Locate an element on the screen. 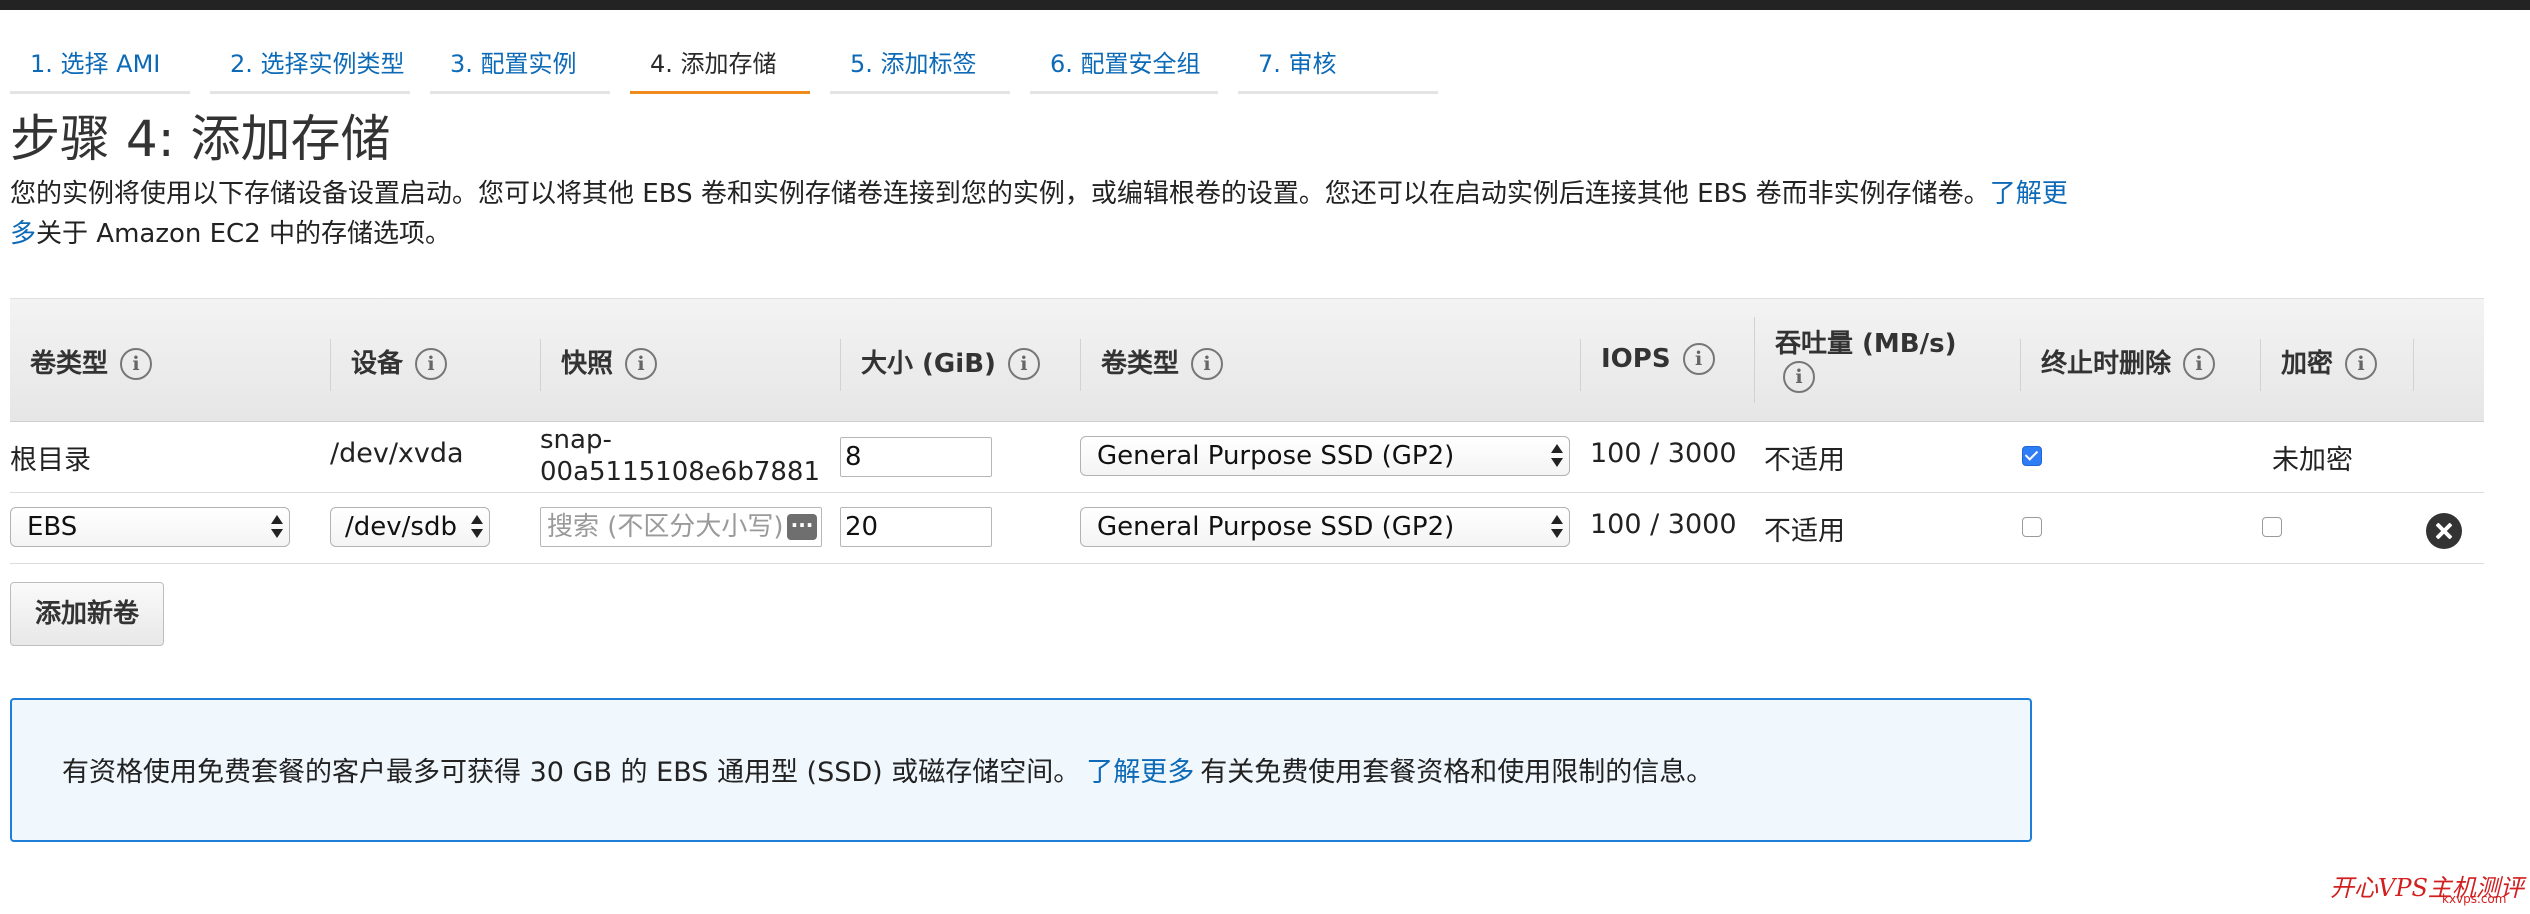 Image resolution: width=2530 pixels, height=914 pixels. header-size: 大小 (GiB) i is located at coordinates (960, 365).